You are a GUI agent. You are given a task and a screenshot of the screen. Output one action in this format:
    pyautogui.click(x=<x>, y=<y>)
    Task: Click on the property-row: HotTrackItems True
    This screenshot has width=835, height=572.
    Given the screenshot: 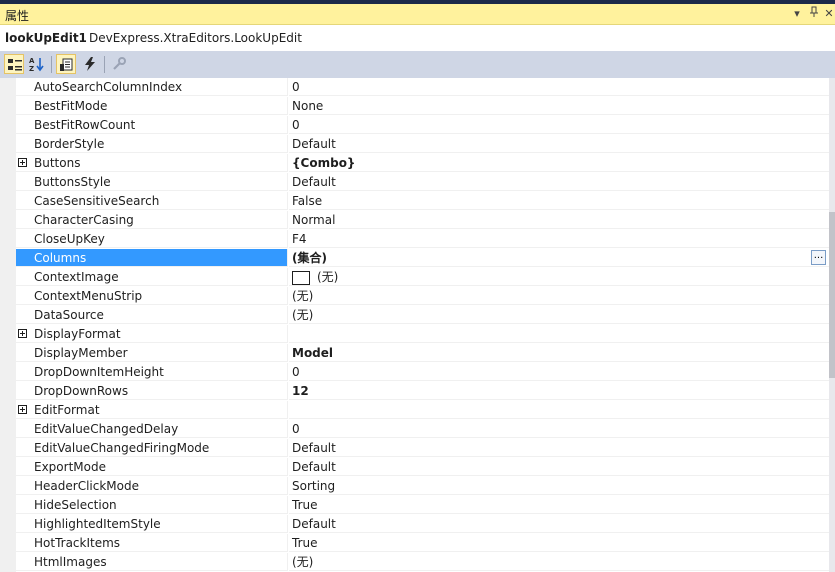 What is the action you would take?
    pyautogui.click(x=414, y=543)
    